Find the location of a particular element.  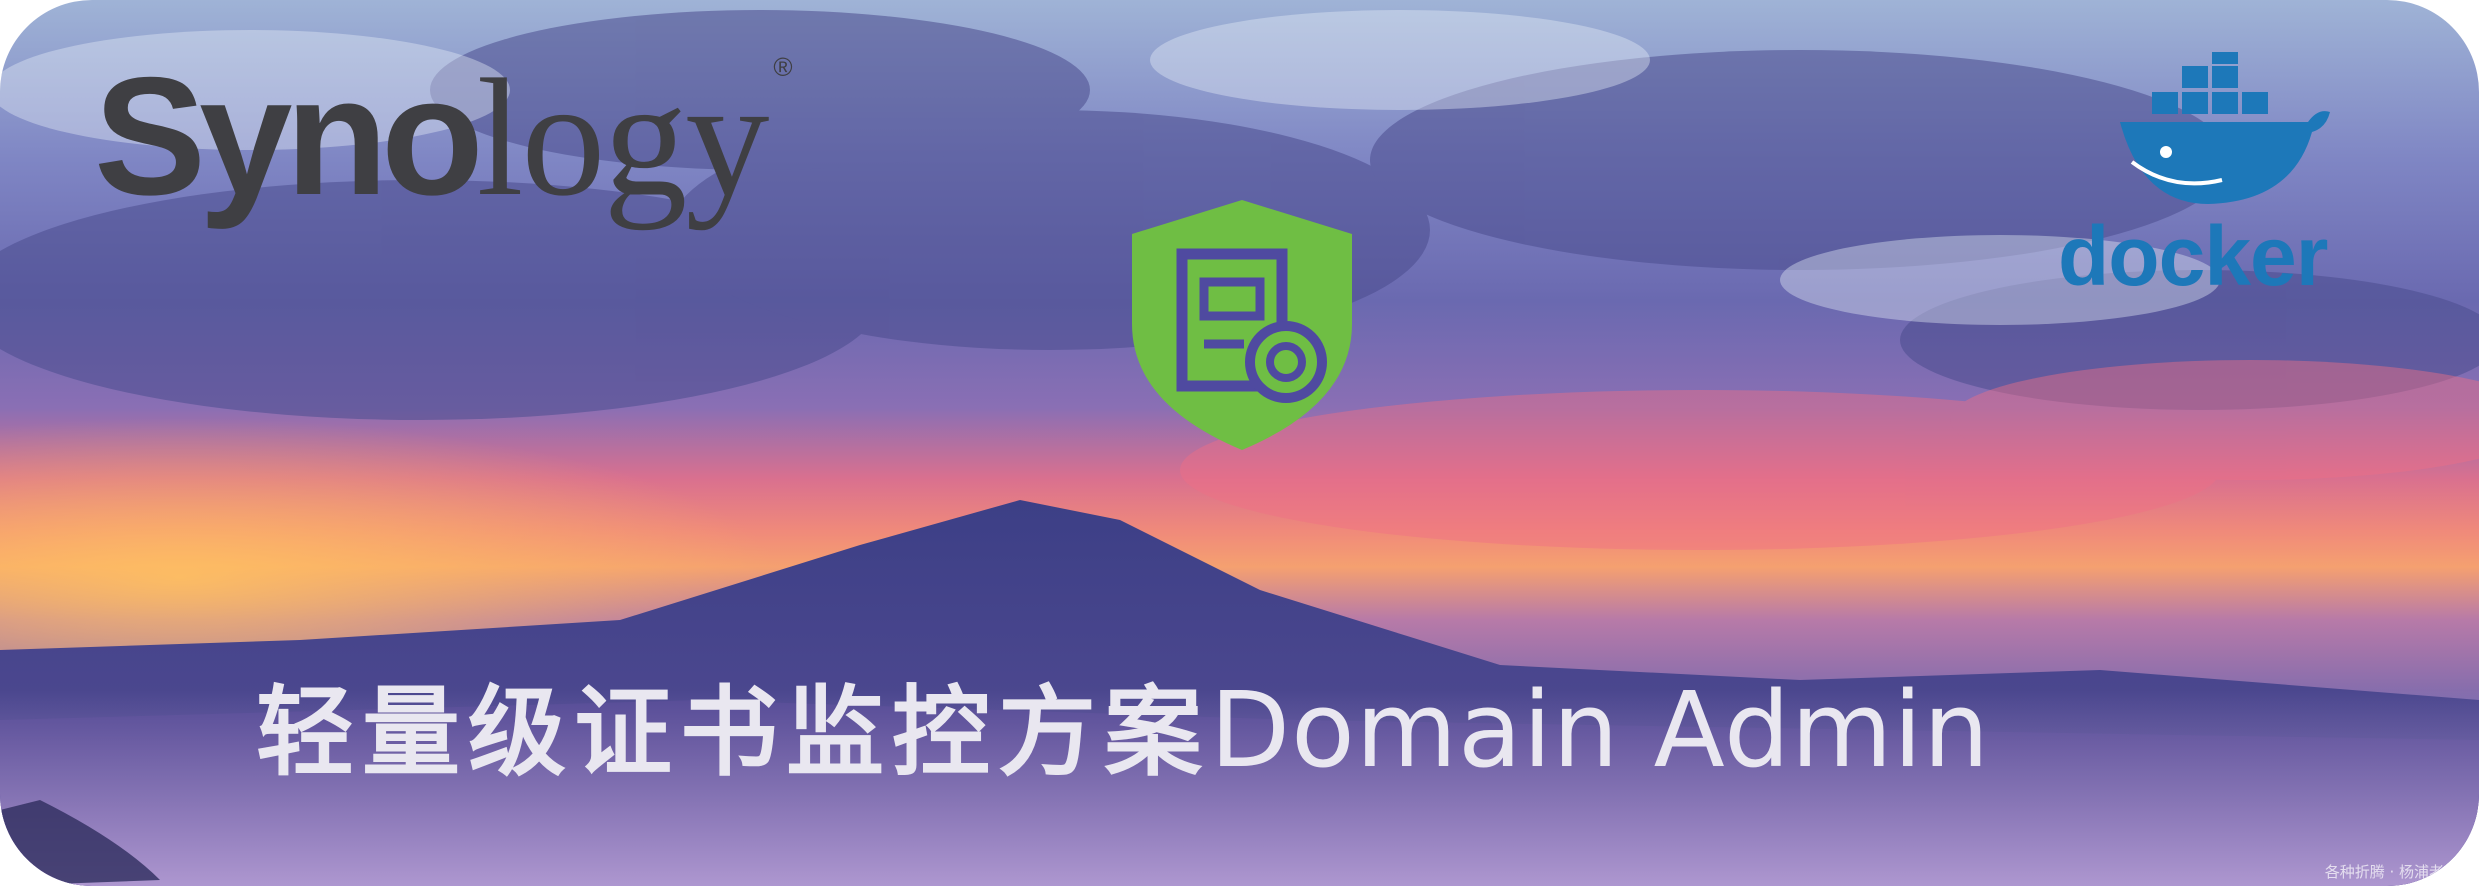

certificate-shield-icon is located at coordinates (1242, 325).